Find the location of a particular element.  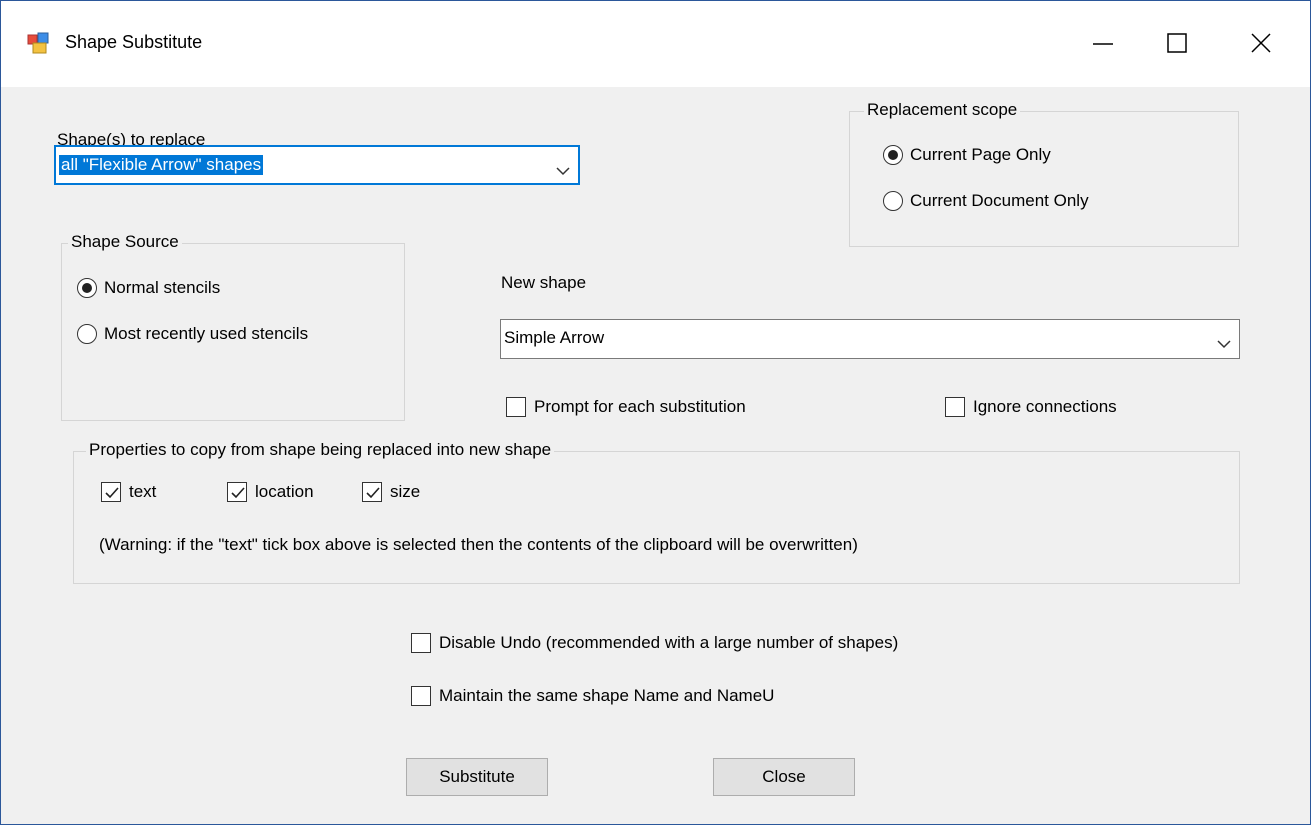

shapes-to-replace-combo: all "Flexible Arrow" shapes is located at coordinates (317, 165).